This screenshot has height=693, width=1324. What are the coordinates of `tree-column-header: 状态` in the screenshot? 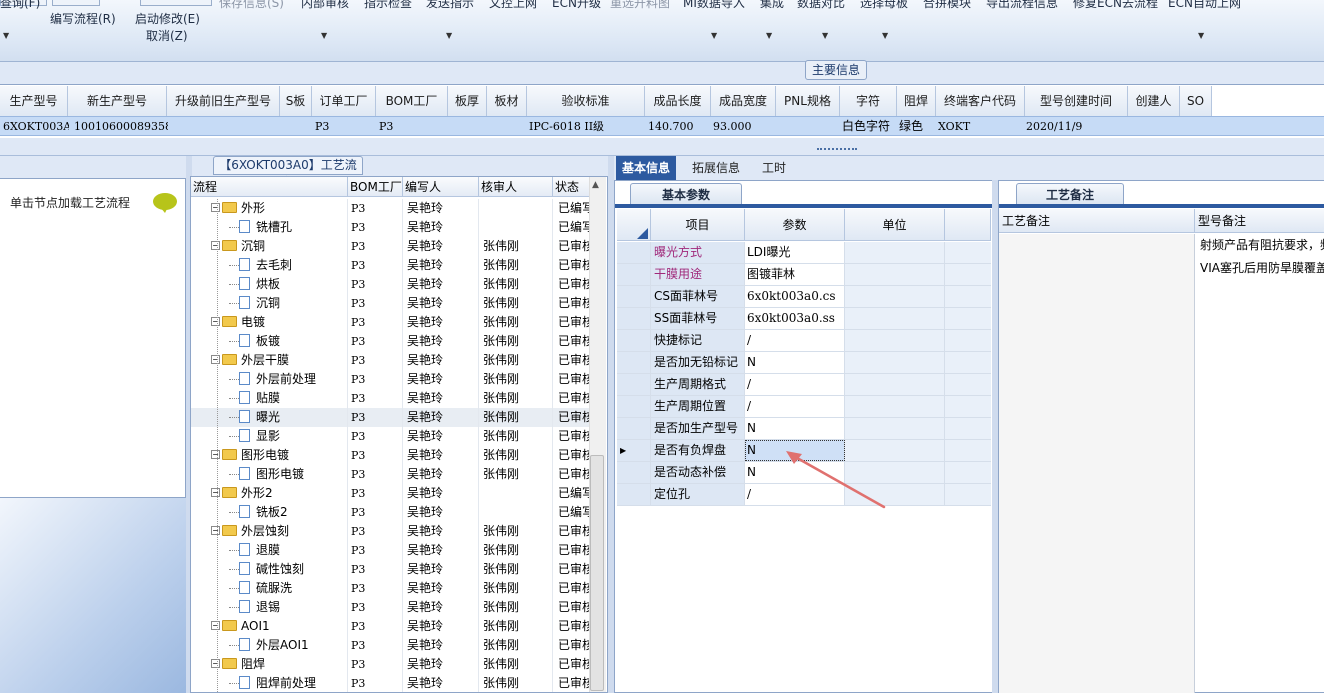 It's located at (572, 187).